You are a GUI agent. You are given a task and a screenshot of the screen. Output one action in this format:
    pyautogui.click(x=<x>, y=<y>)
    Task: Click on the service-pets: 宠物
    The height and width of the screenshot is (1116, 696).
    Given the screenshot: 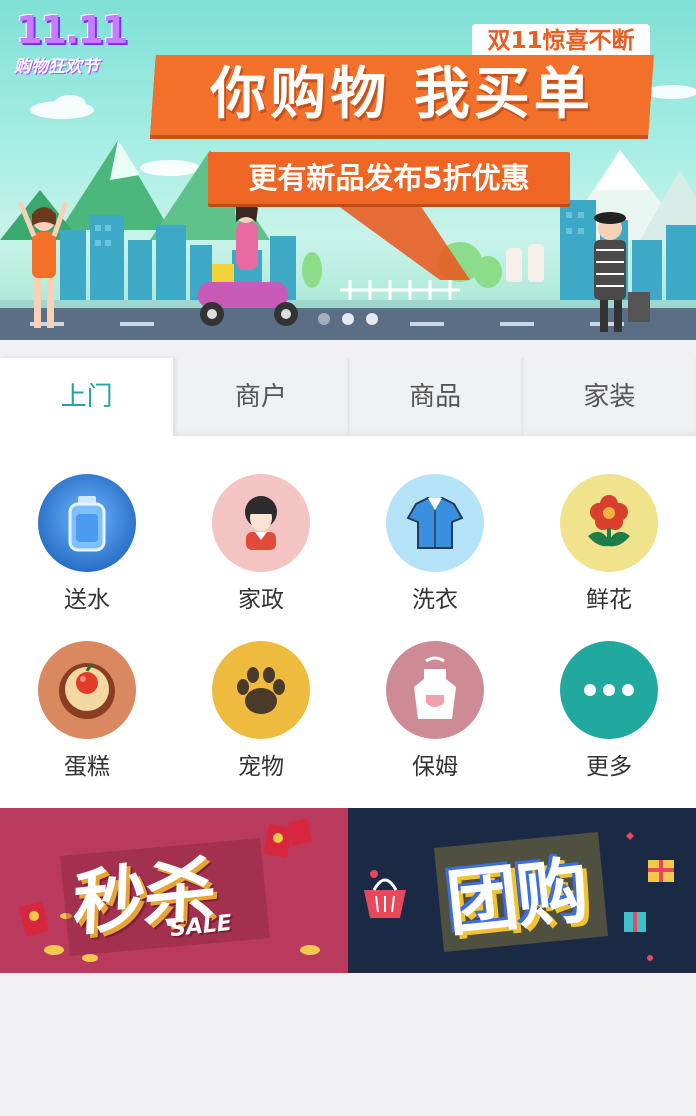 What is the action you would take?
    pyautogui.click(x=261, y=716)
    